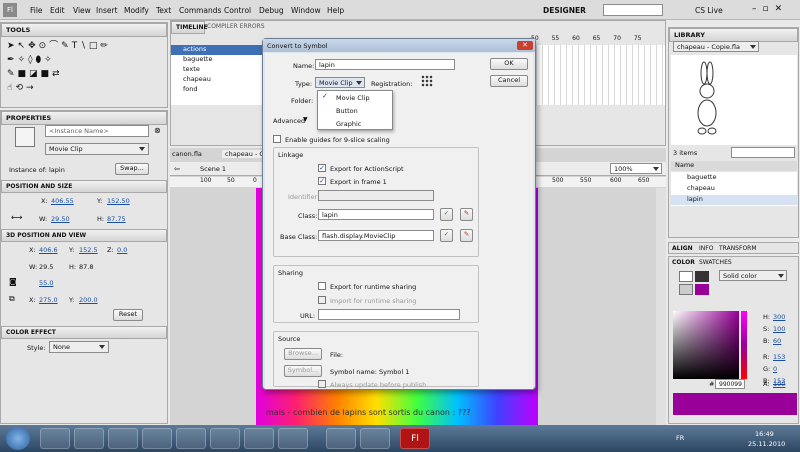 The height and width of the screenshot is (452, 800). What do you see at coordinates (79, 347) in the screenshot?
I see `style-select: None` at bounding box center [79, 347].